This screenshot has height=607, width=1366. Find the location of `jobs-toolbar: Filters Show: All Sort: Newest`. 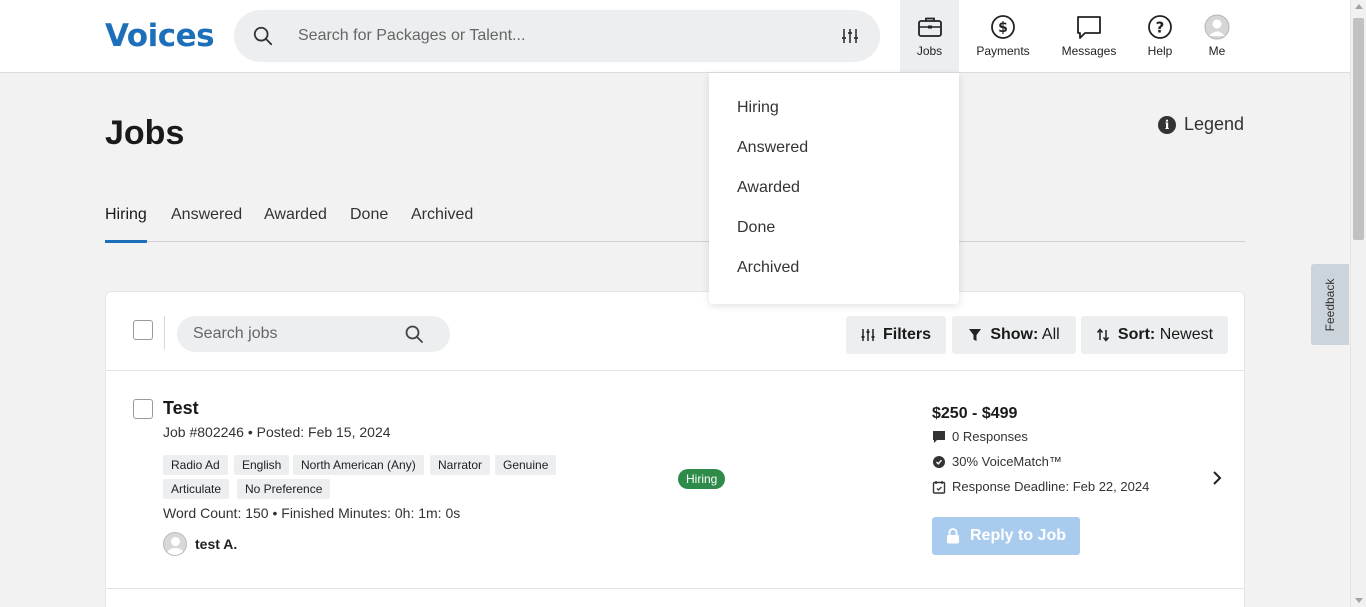

jobs-toolbar: Filters Show: All Sort: Newest is located at coordinates (675, 331).